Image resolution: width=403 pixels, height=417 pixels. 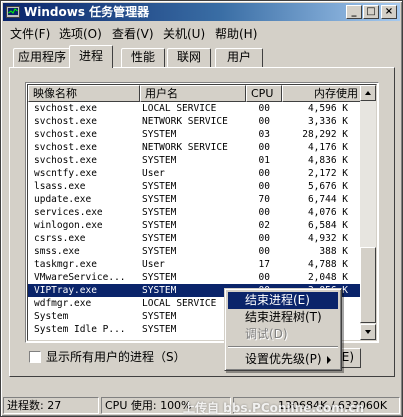 I want to click on scroll-up-button, so click(x=368, y=93).